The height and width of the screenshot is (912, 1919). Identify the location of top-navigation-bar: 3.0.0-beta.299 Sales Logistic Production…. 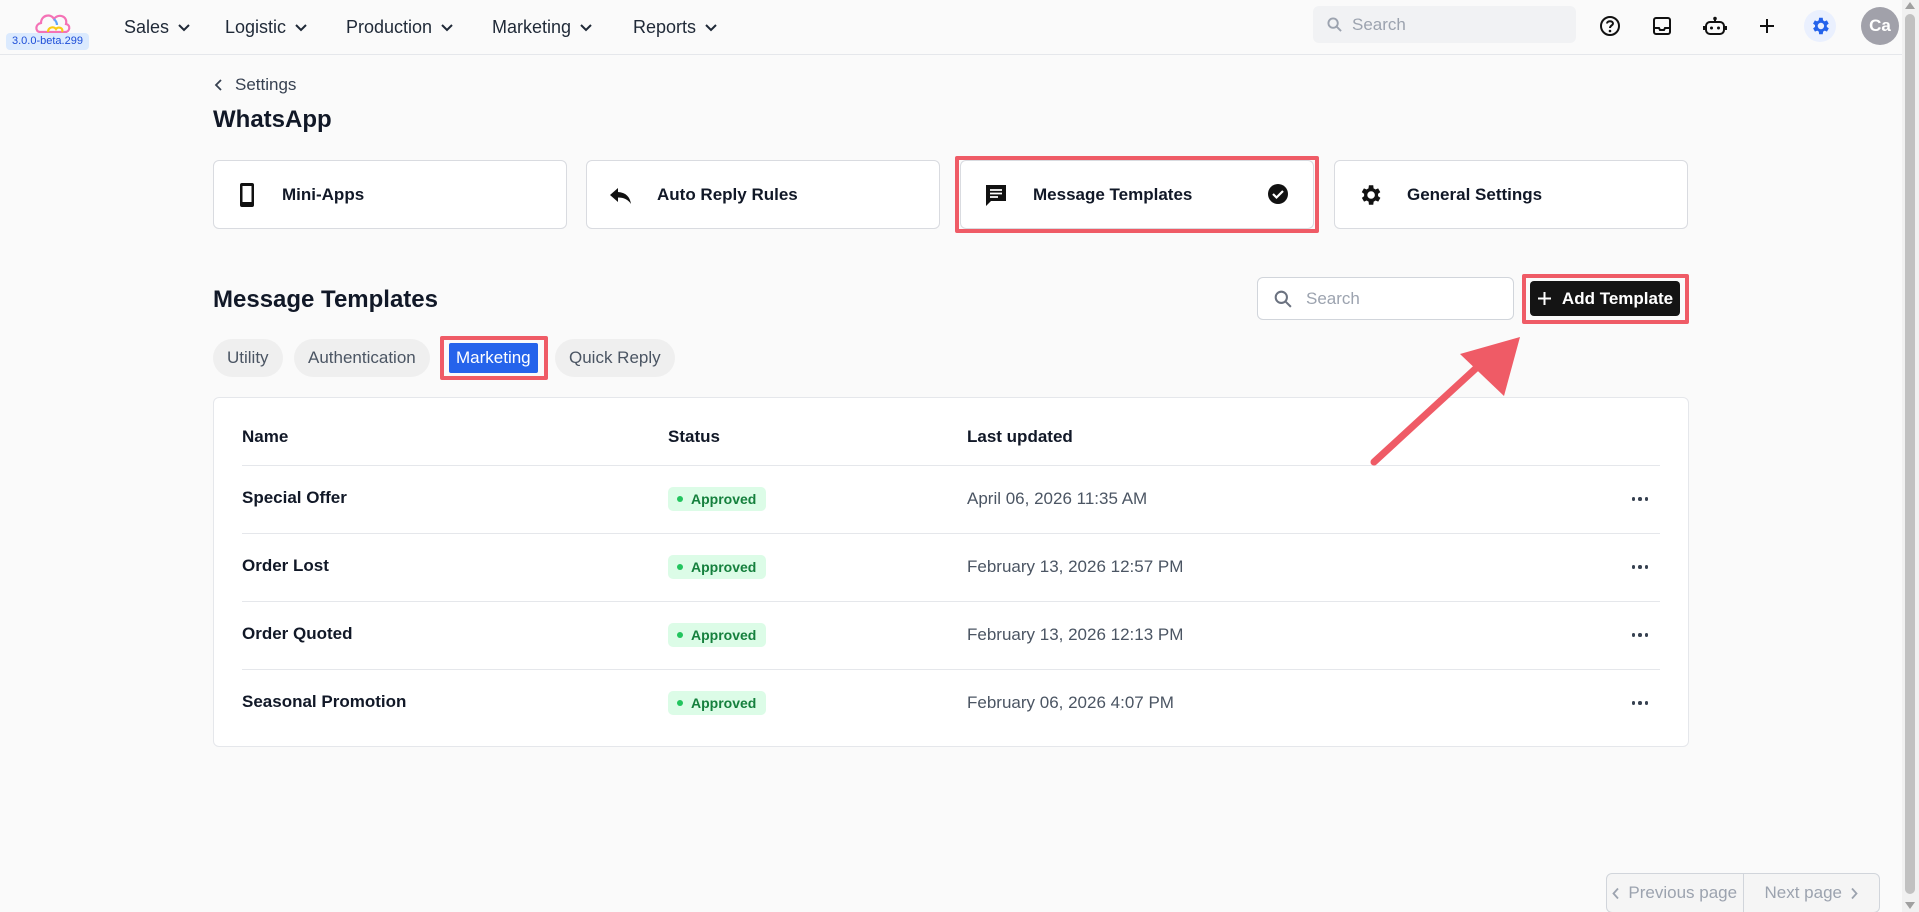
(951, 27).